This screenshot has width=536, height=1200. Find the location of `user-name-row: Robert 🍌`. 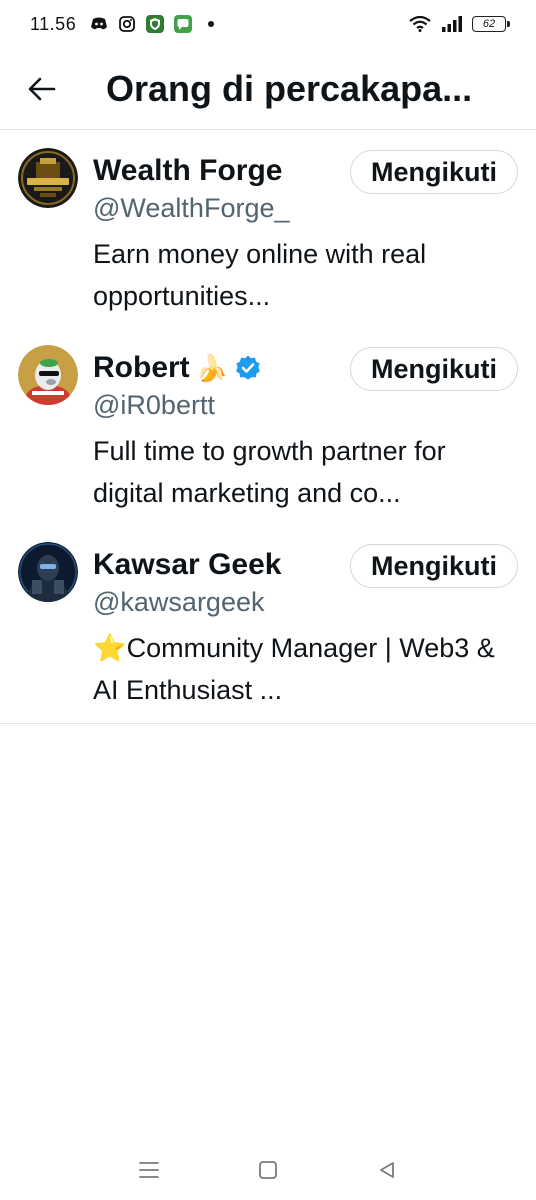

user-name-row: Robert 🍌 is located at coordinates (177, 368).